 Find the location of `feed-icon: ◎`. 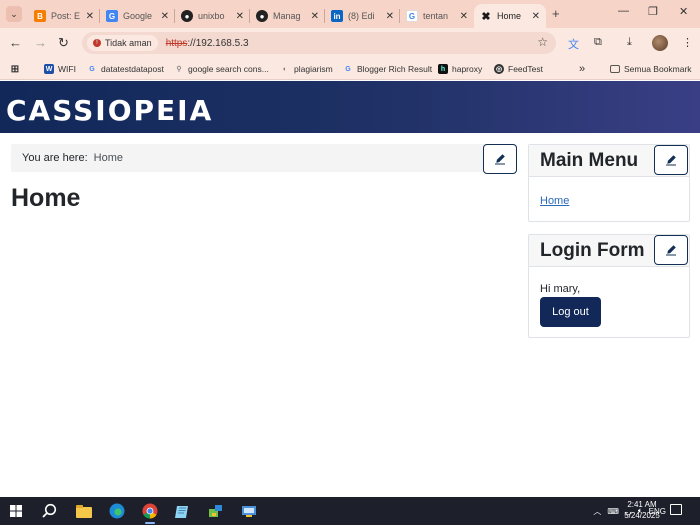

feed-icon: ◎ is located at coordinates (499, 69).